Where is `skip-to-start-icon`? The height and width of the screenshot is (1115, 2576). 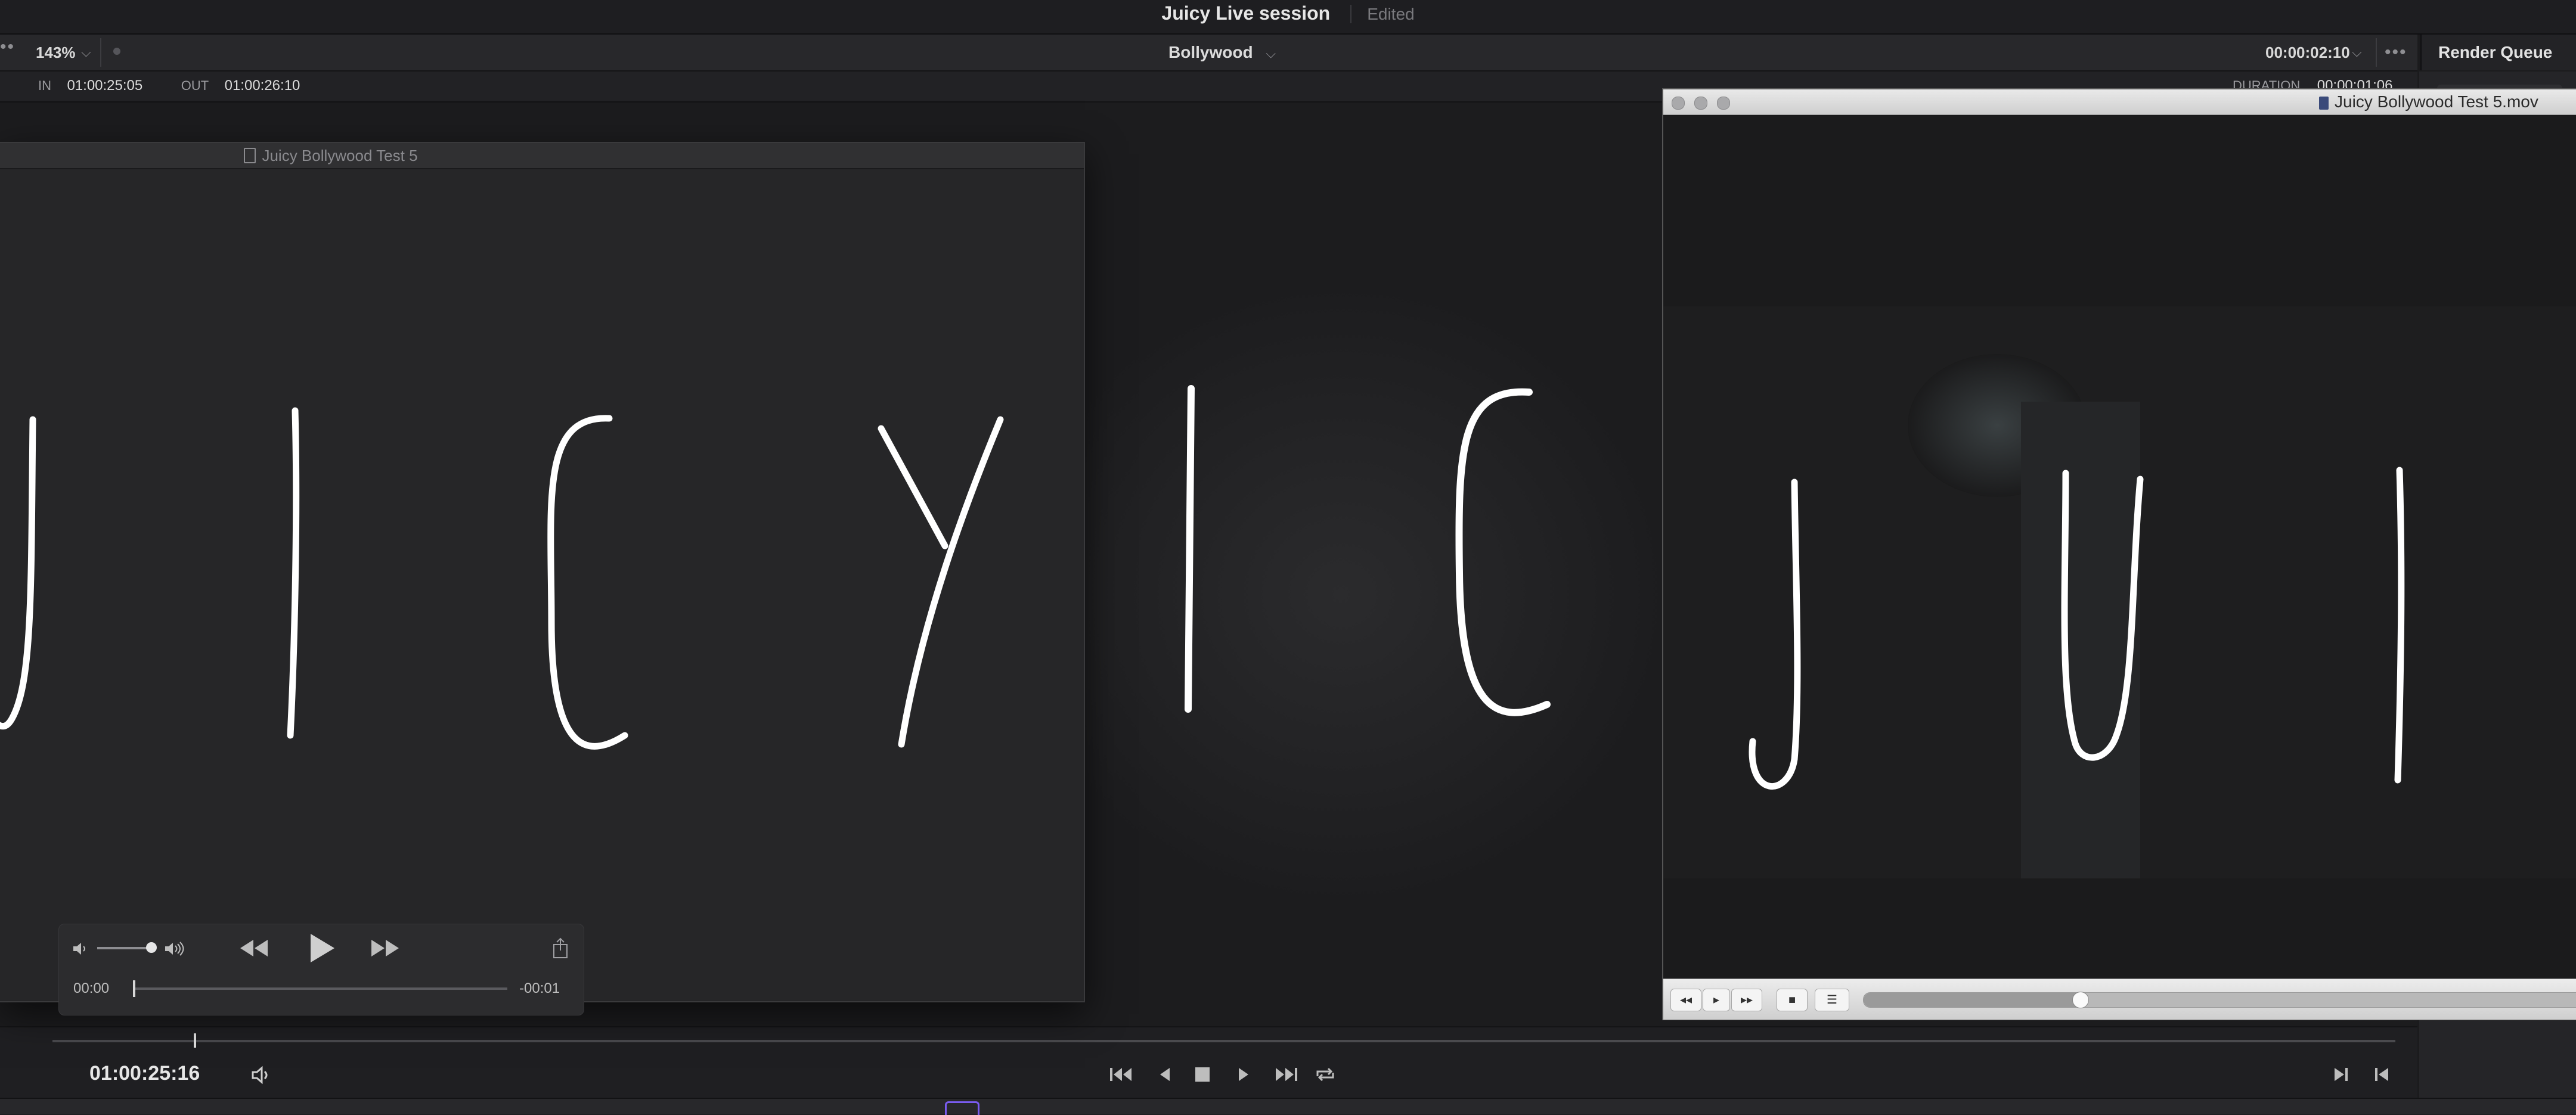 skip-to-start-icon is located at coordinates (1121, 1074).